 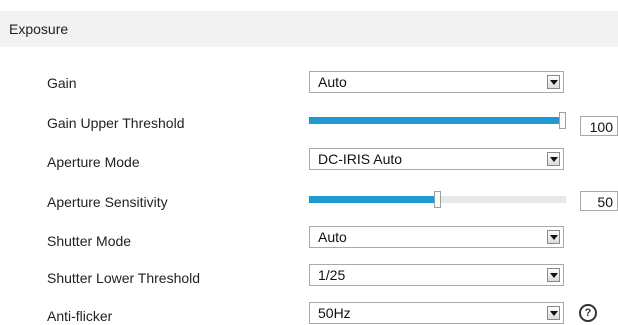 I want to click on aperture-mode-label: Aperture Mode, so click(x=93, y=162).